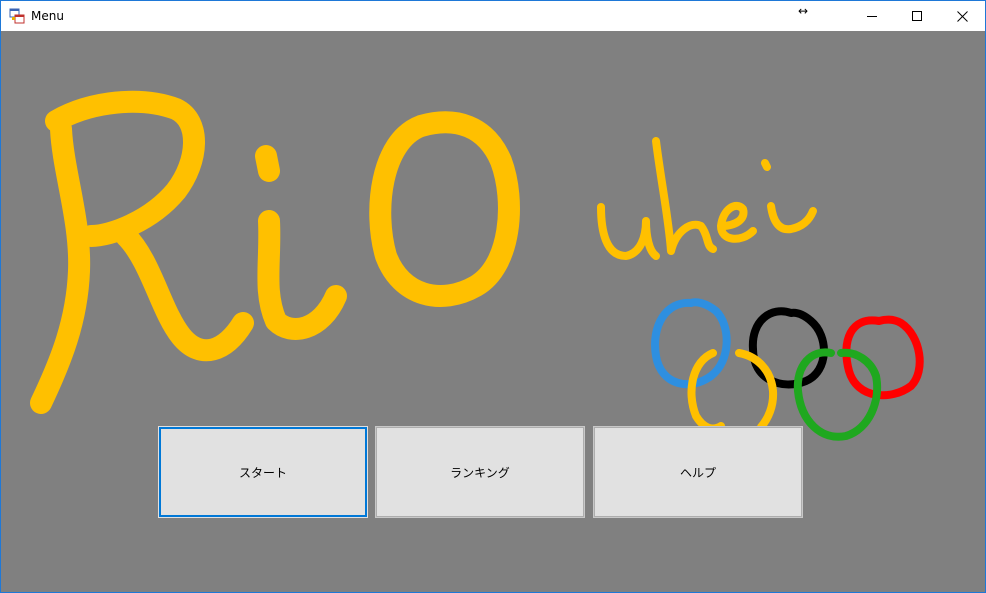  I want to click on yellow-ring-right, so click(756, 390).